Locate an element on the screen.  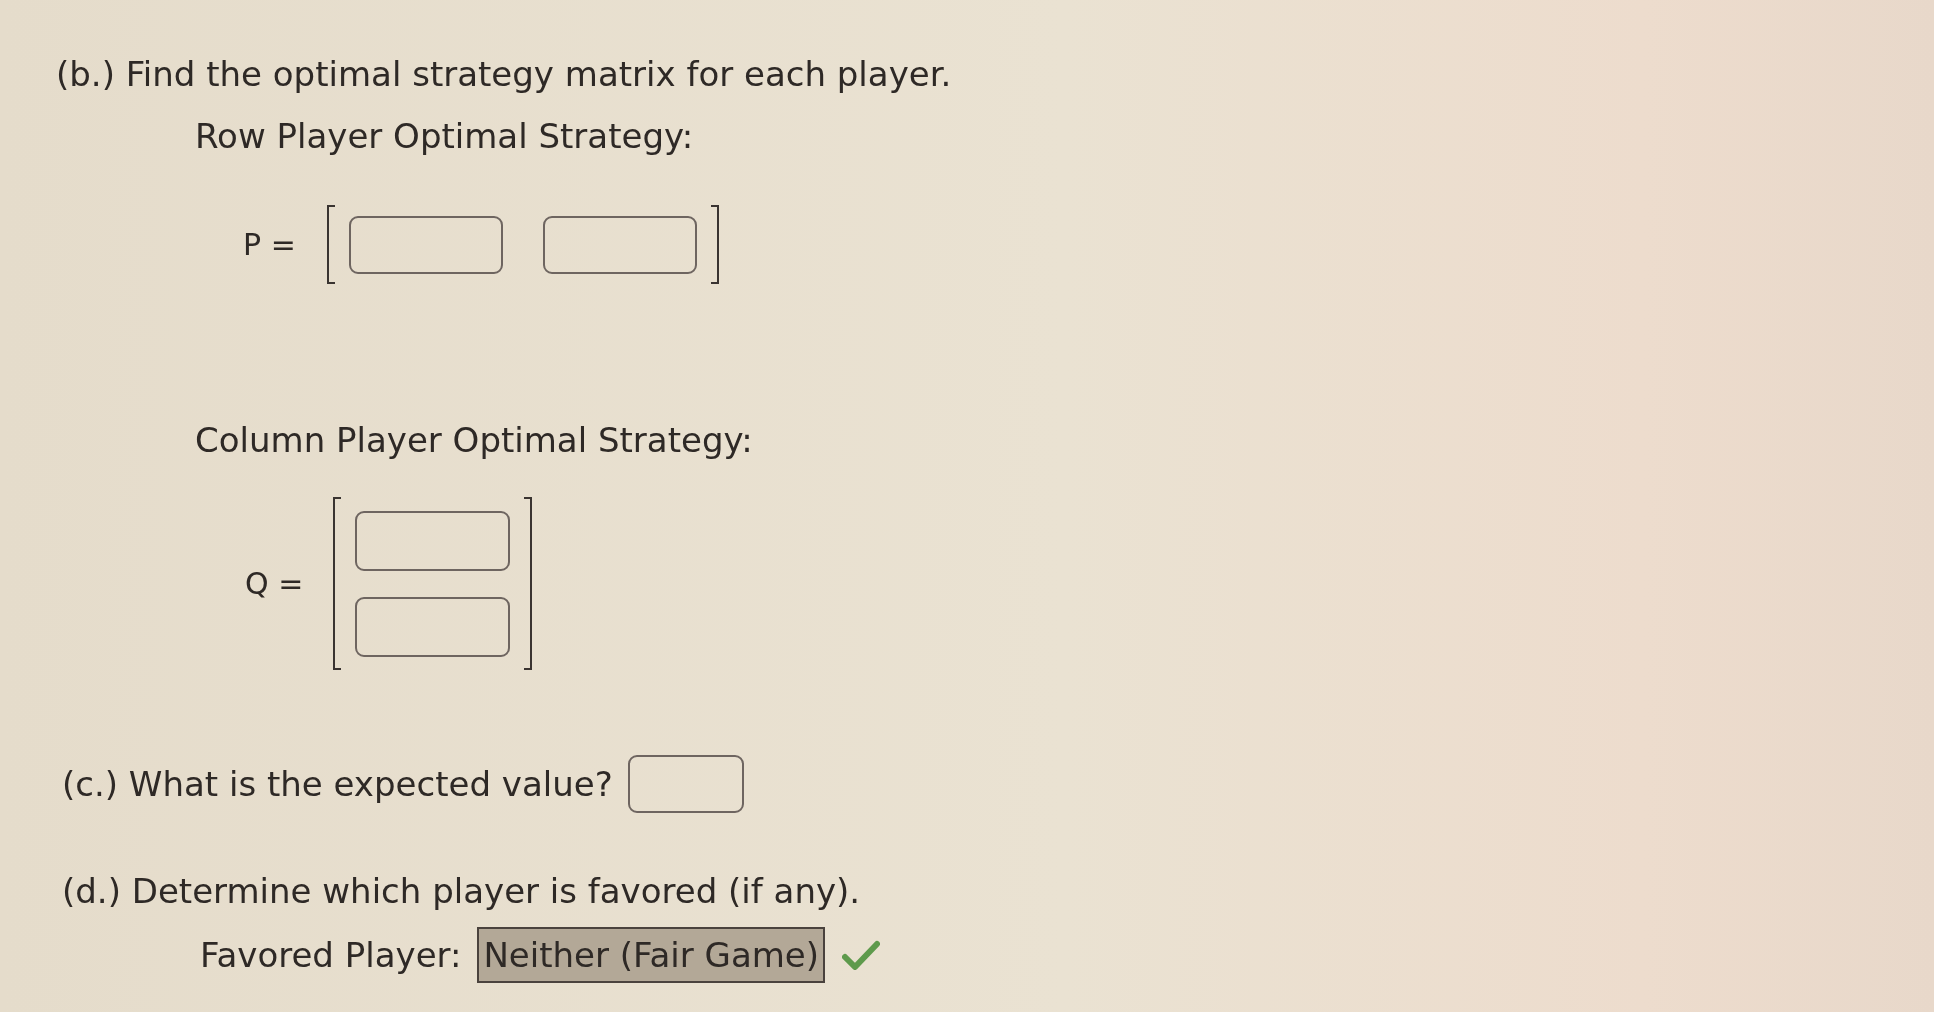
field-label: Favored Player: is located at coordinates (331, 955).